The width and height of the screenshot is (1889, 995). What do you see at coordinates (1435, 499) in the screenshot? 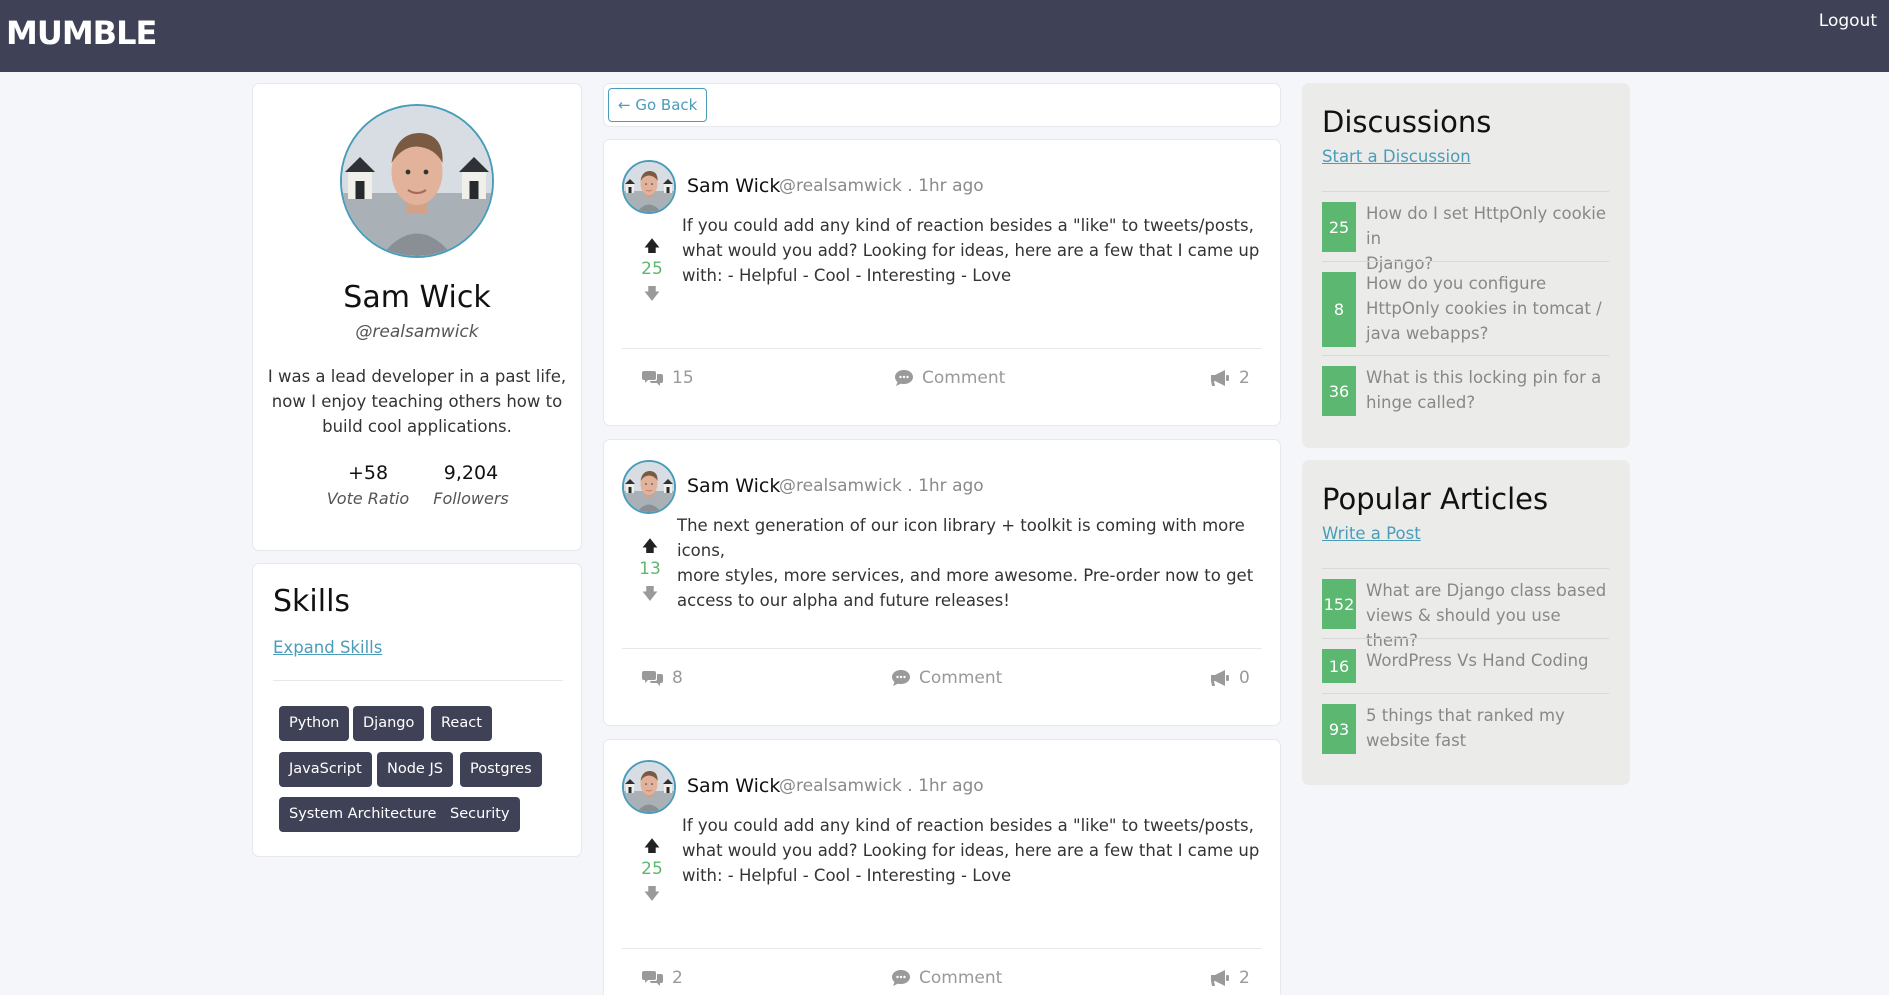
I see `popular-articles-title: Popular Articles` at bounding box center [1435, 499].